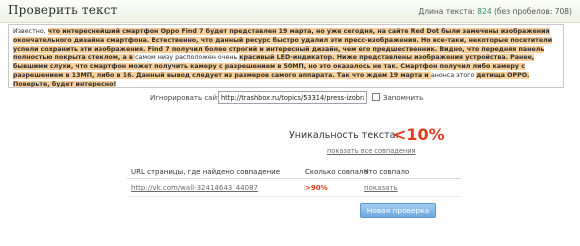 The image size is (580, 246). Describe the element at coordinates (387, 172) in the screenshot. I see `column-header-what: Что совпало` at that location.